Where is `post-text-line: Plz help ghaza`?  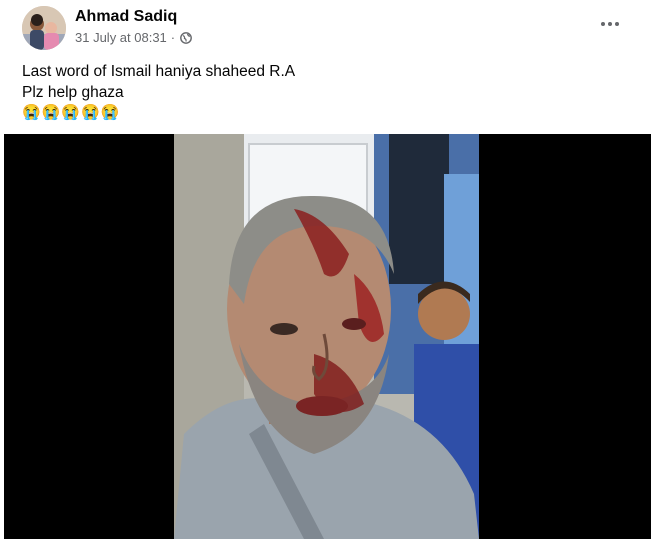
post-text-line: Plz help ghaza is located at coordinates (73, 92).